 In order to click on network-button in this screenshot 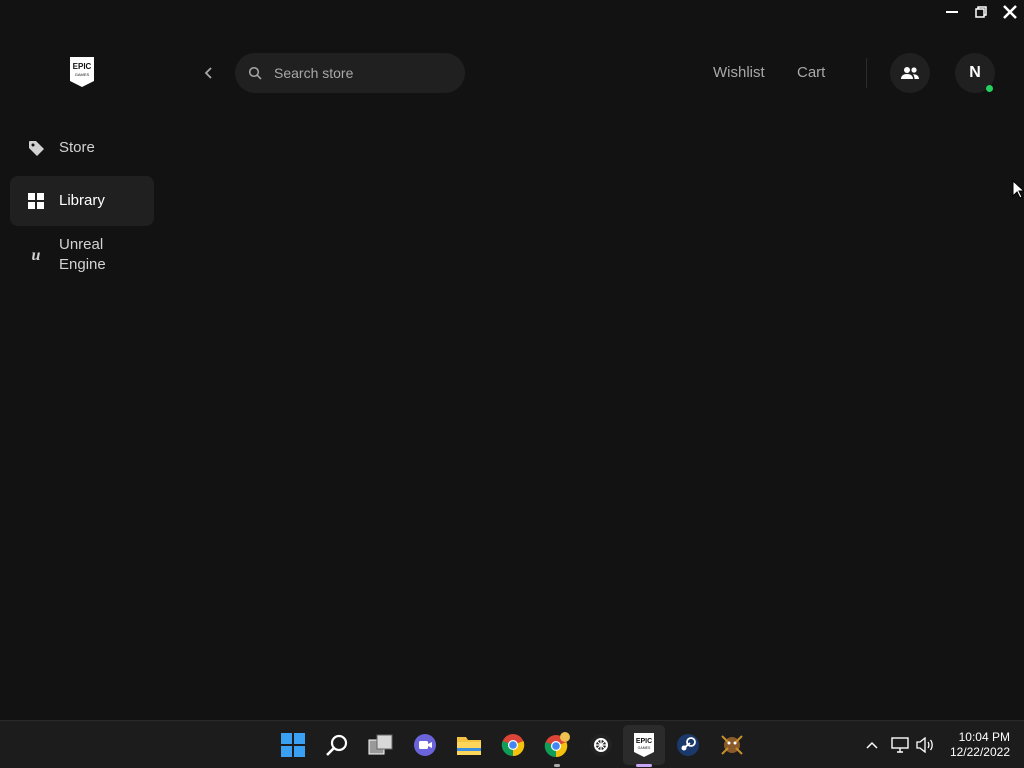, I will do `click(900, 745)`.